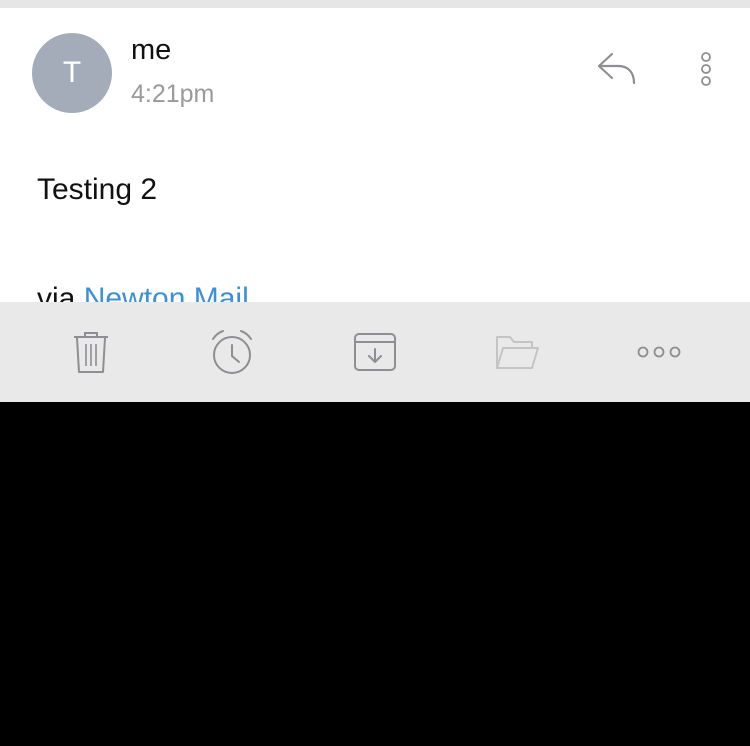 The image size is (750, 746). Describe the element at coordinates (375, 4) in the screenshot. I see `top-divider` at that location.